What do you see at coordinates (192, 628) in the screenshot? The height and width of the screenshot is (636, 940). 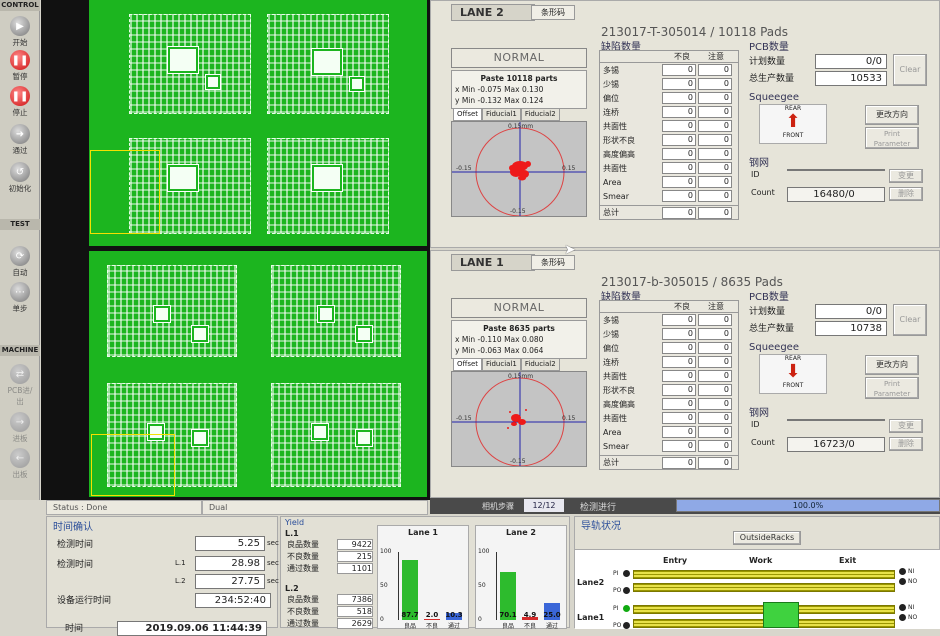 I see `clock-value: 2019.09.06 11:44:39` at bounding box center [192, 628].